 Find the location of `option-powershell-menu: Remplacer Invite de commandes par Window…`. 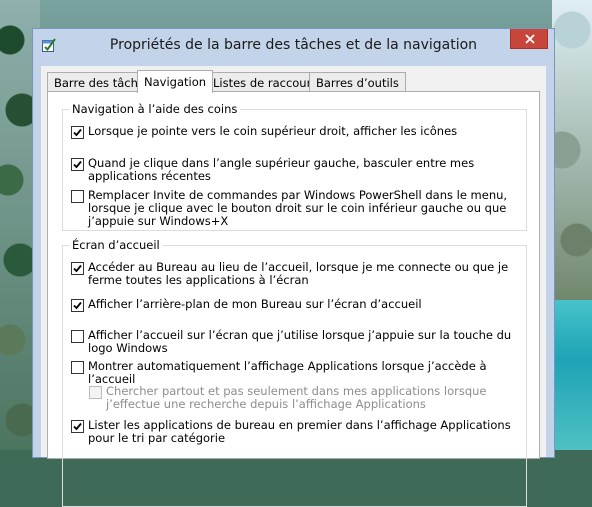

option-powershell-menu: Remplacer Invite de commandes par Window… is located at coordinates (294, 208).